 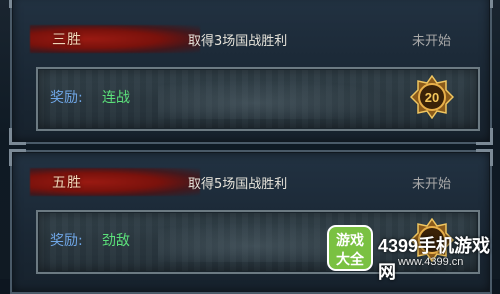 I want to click on reward-medal-icon: 20, so click(x=432, y=97).